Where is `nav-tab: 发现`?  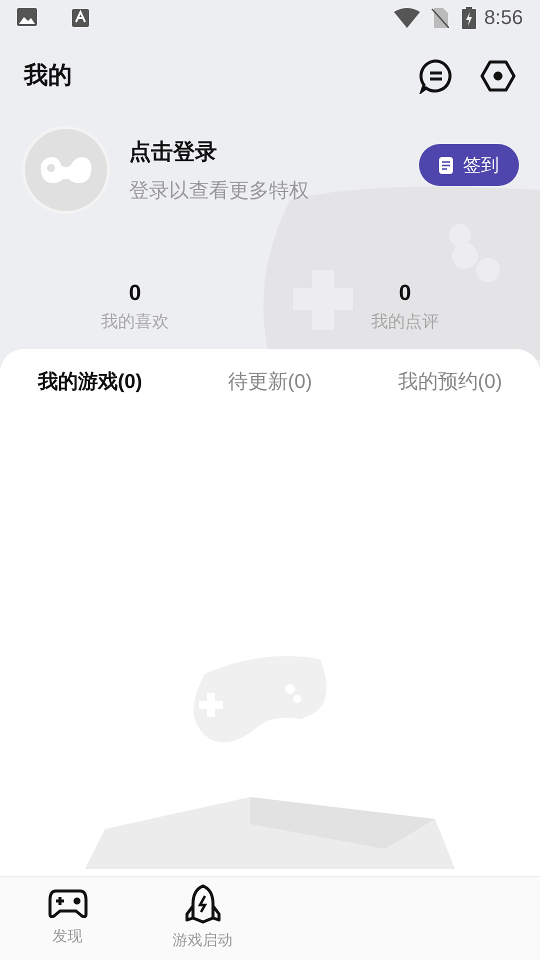 nav-tab: 发现 is located at coordinates (67, 918).